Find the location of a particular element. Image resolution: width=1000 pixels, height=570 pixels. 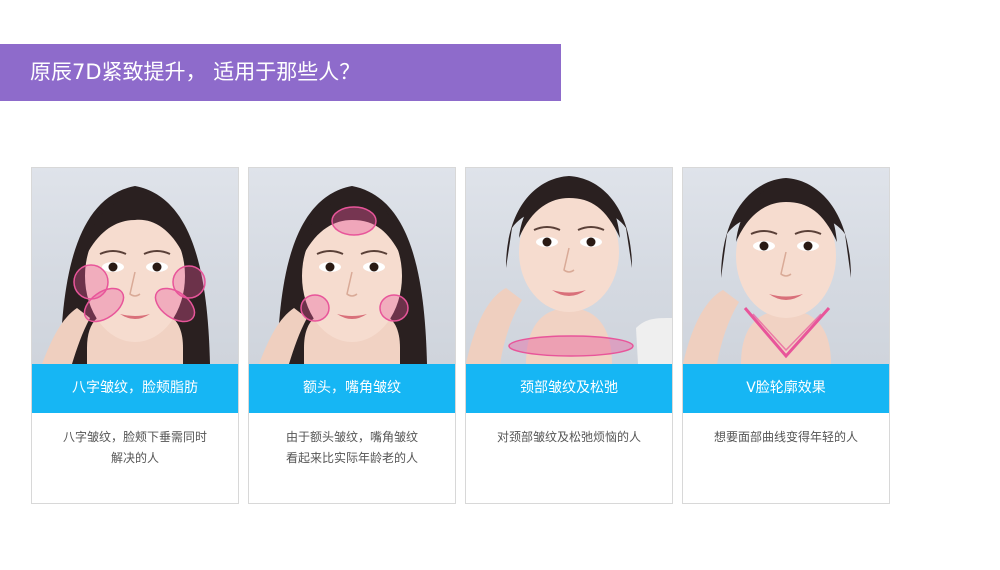

card-description: 八字皱纹，脸颊下垂需同时 解决的人 is located at coordinates (135, 441).